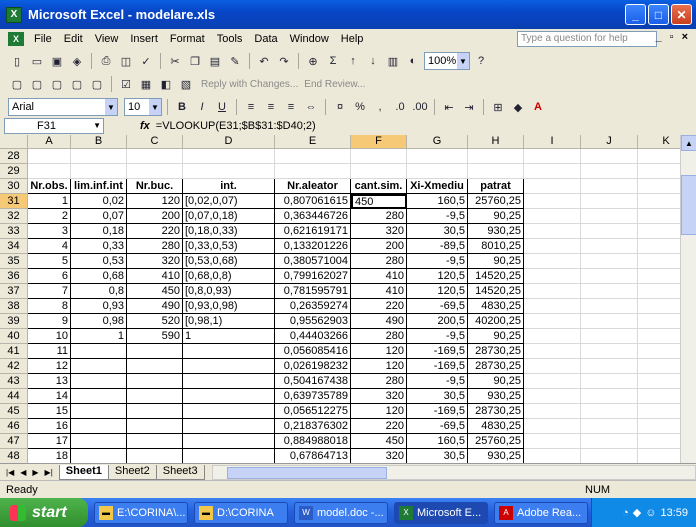 The width and height of the screenshot is (696, 527). I want to click on grid-cell: 90,25, so click(496, 336).